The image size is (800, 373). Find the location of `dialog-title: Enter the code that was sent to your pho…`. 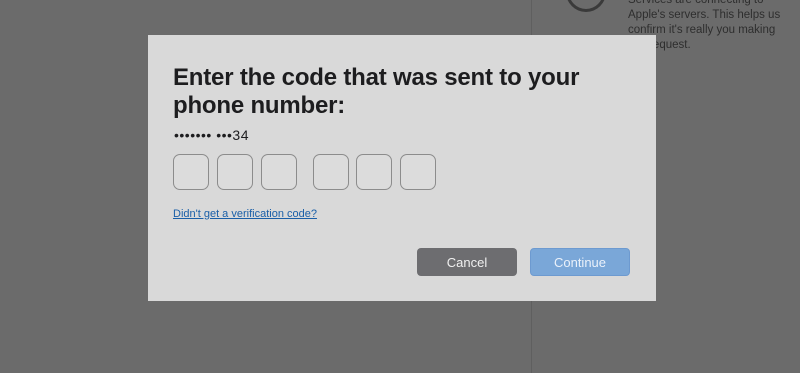

dialog-title: Enter the code that was sent to your pho… is located at coordinates (376, 91).